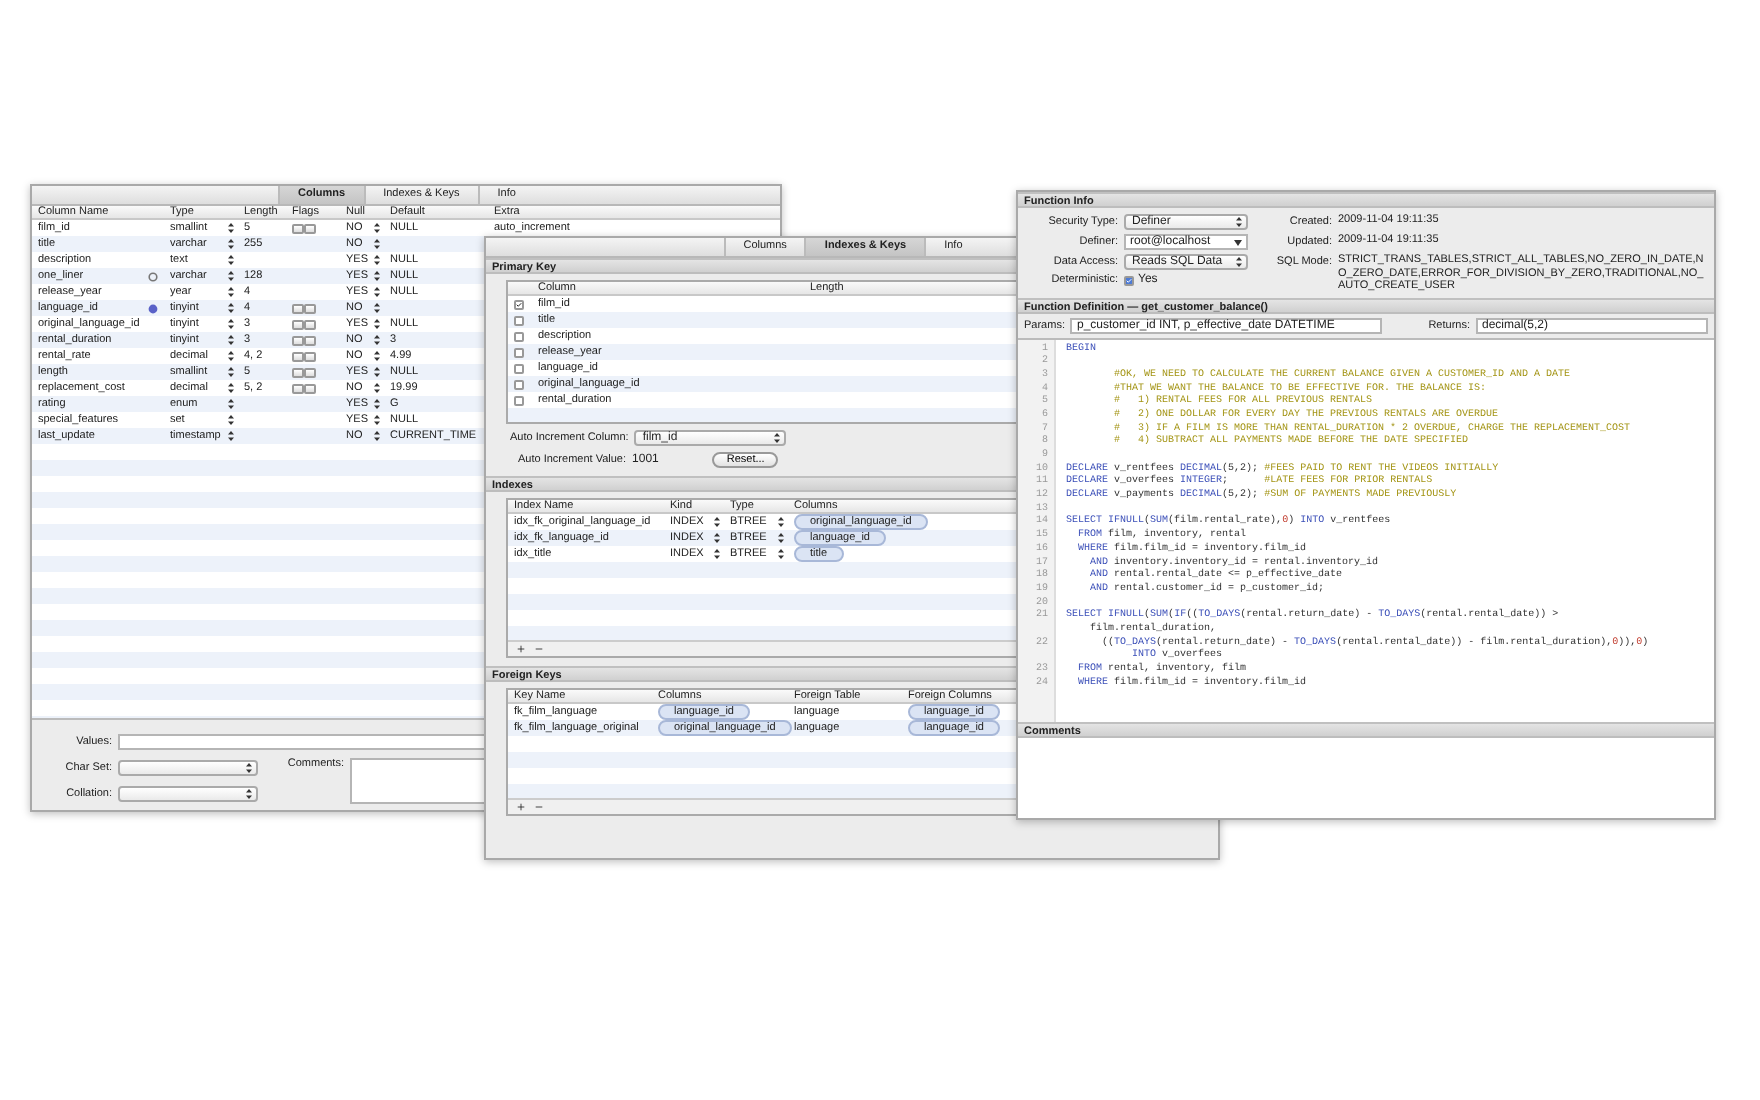  What do you see at coordinates (1366, 529) in the screenshot?
I see `code-editor` at bounding box center [1366, 529].